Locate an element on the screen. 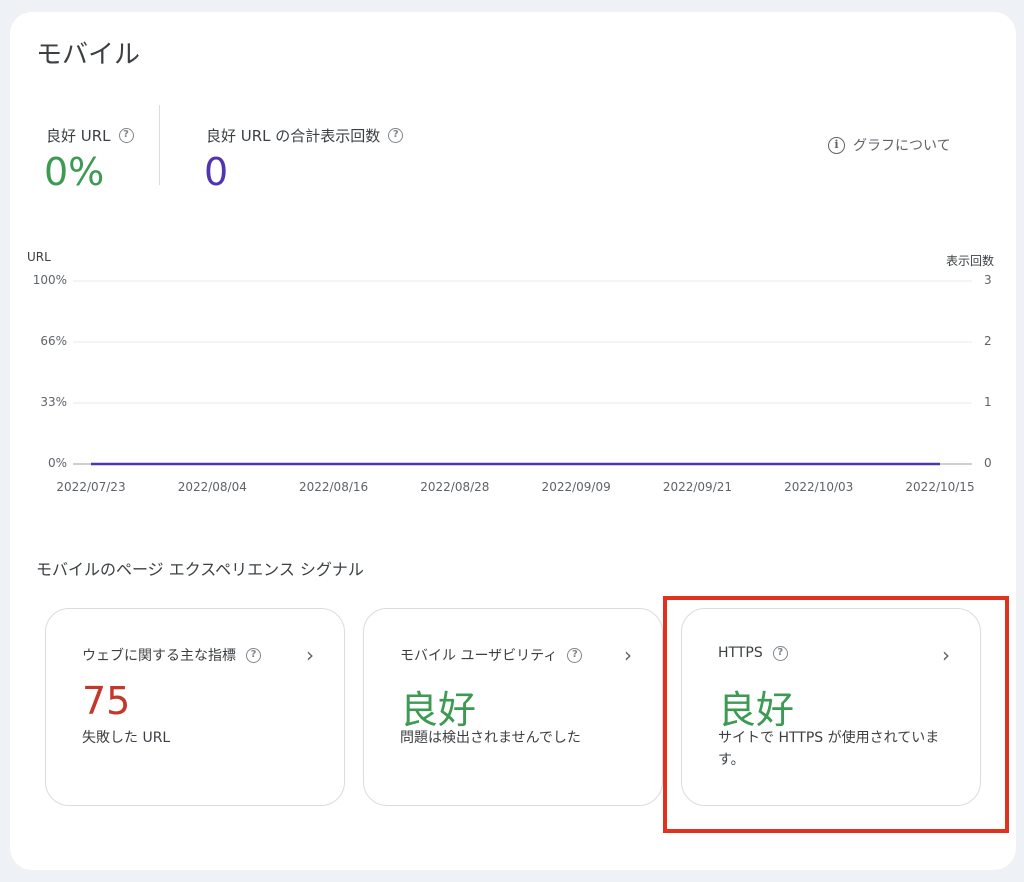 This screenshot has height=882, width=1024. card-header: ウェブに関する主な指標 ? is located at coordinates (171, 655).